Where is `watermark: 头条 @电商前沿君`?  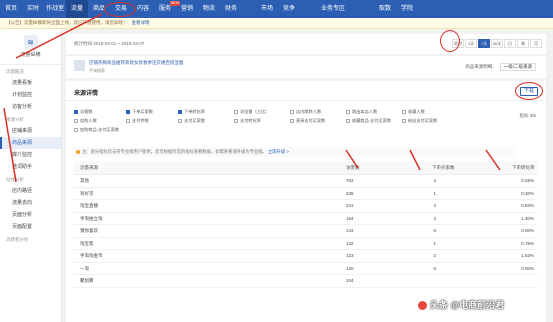
watermark: 头条 @电商前沿君 is located at coordinates (461, 304).